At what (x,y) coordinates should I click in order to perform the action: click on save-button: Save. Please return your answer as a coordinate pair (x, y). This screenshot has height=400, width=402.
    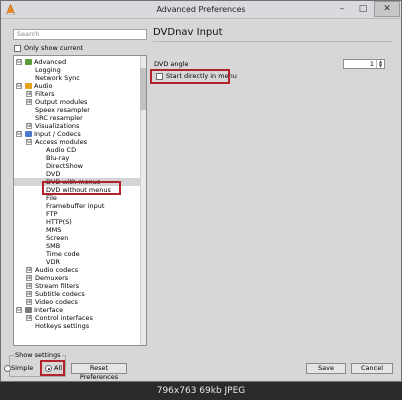
    Looking at the image, I should click on (326, 368).